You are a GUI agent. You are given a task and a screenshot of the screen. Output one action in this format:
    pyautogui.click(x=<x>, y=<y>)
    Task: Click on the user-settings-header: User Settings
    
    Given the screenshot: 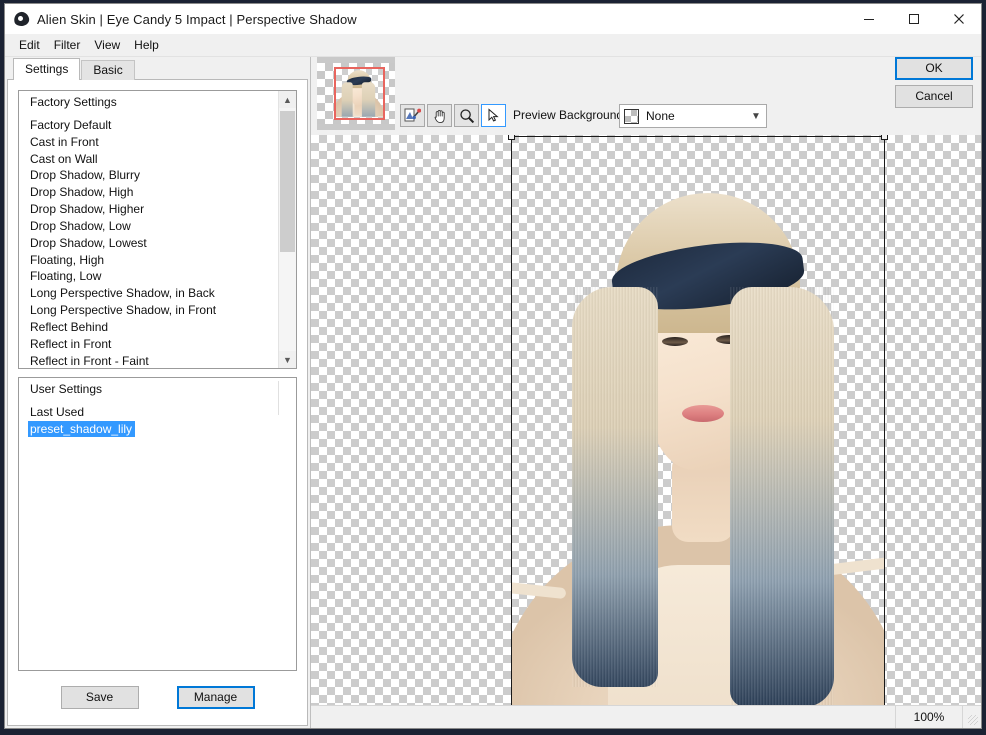 What is the action you would take?
    pyautogui.click(x=66, y=389)
    